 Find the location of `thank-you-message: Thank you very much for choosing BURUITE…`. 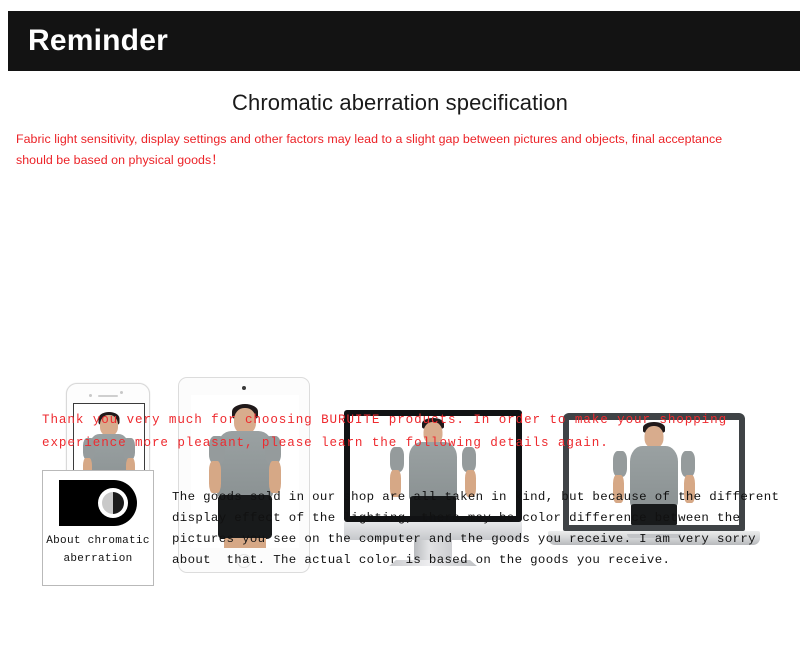

thank-you-message: Thank you very much for choosing BURUITE… is located at coordinates (385, 431).